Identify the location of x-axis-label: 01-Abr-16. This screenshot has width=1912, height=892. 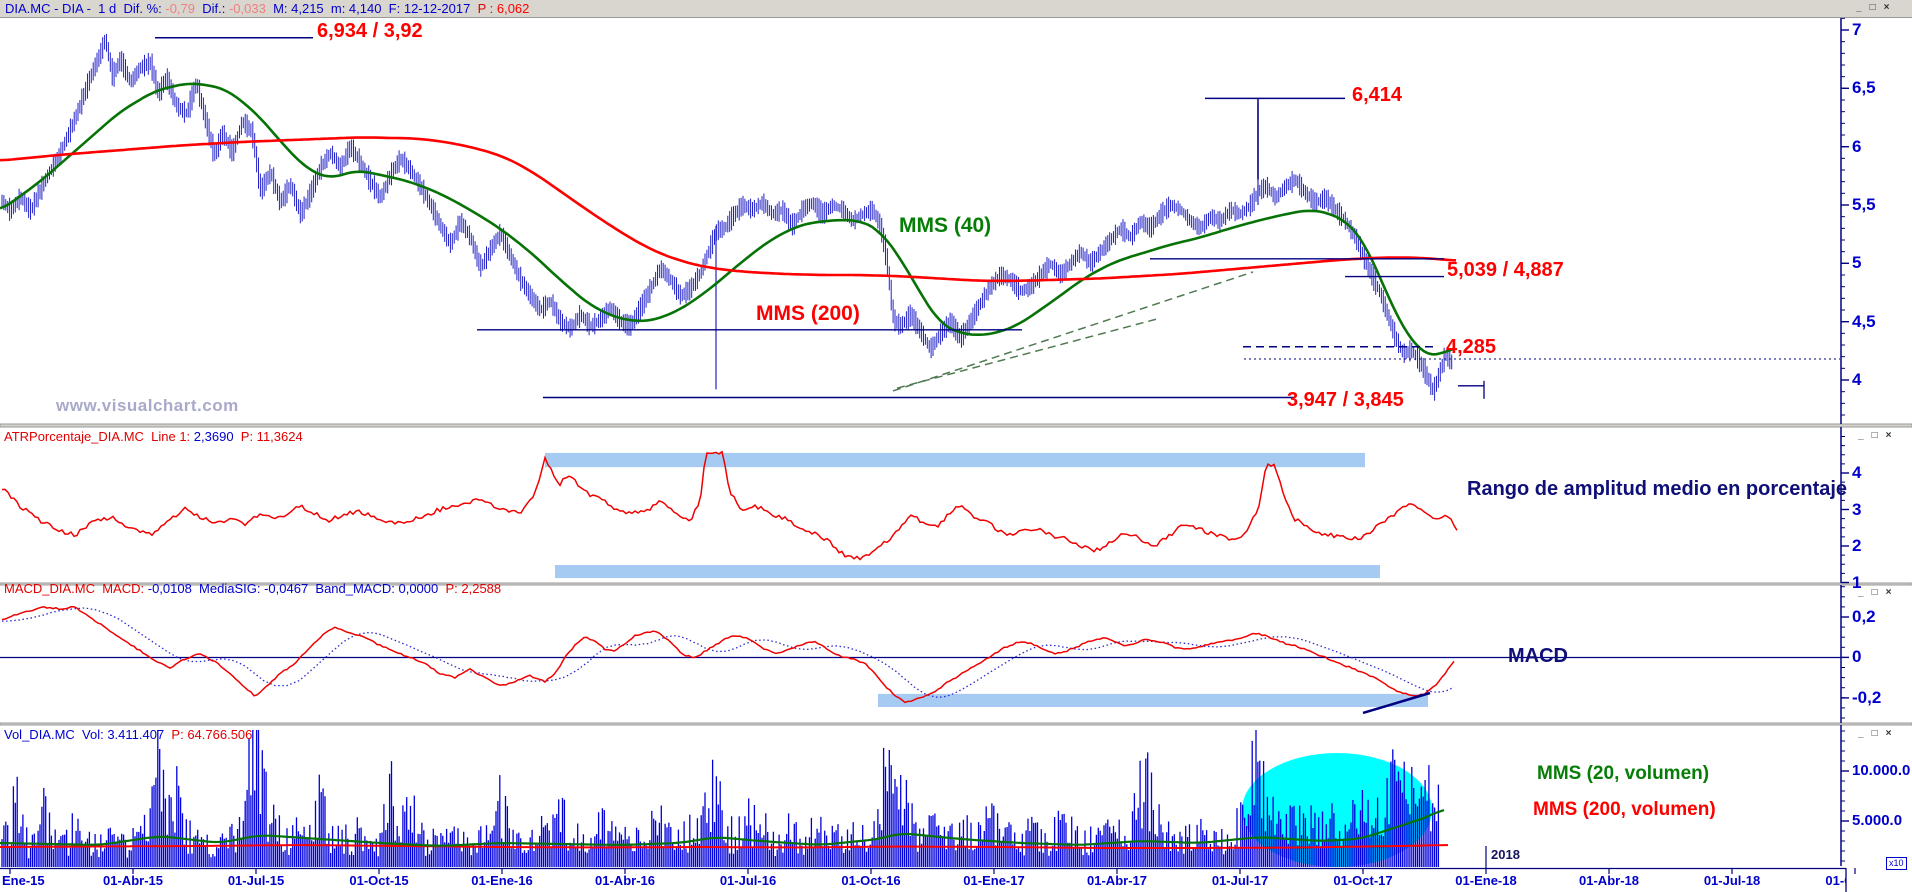
(625, 880).